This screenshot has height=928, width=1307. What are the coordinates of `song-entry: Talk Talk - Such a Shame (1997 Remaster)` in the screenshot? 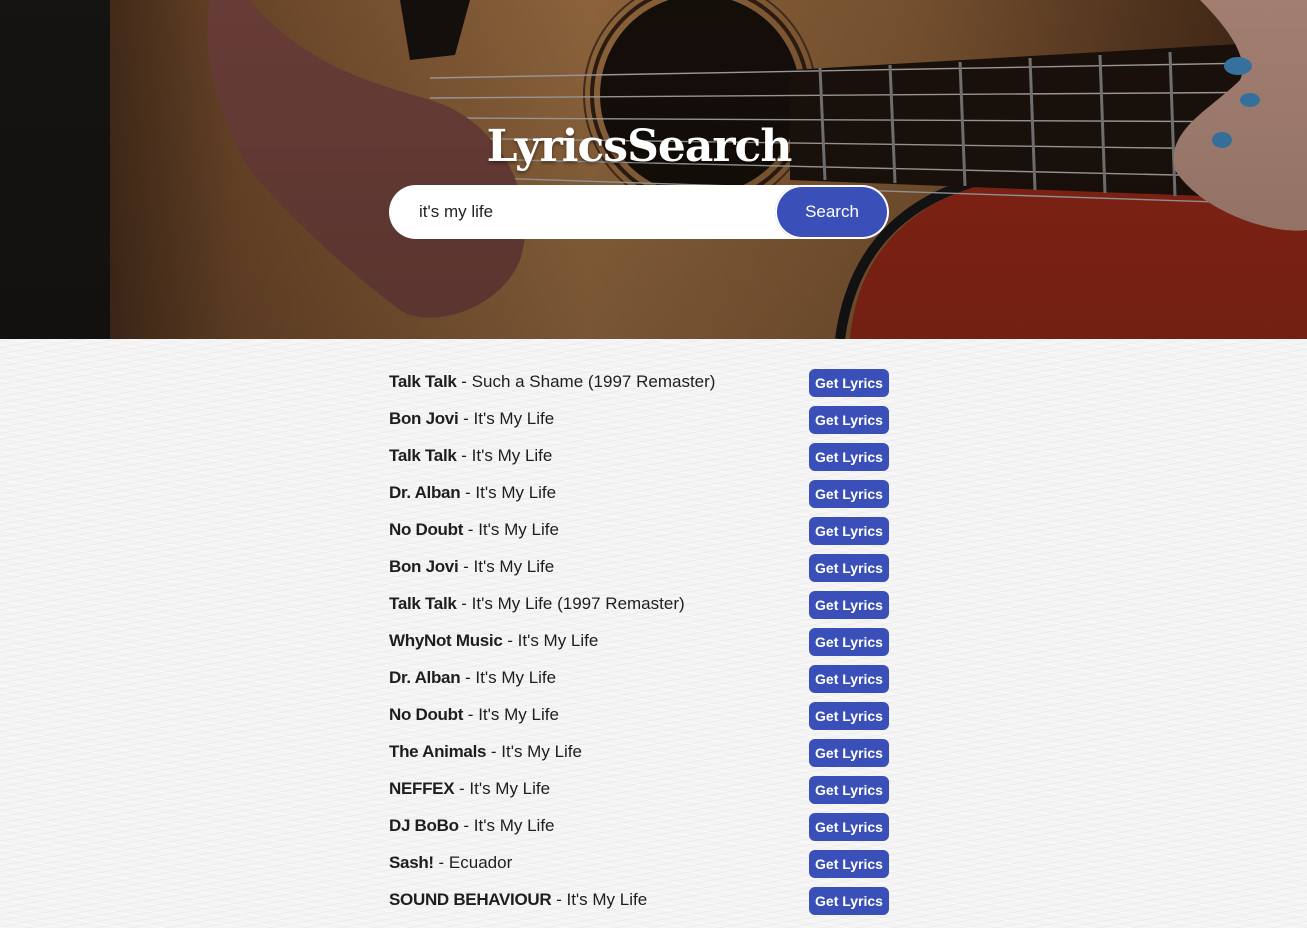 It's located at (552, 382).